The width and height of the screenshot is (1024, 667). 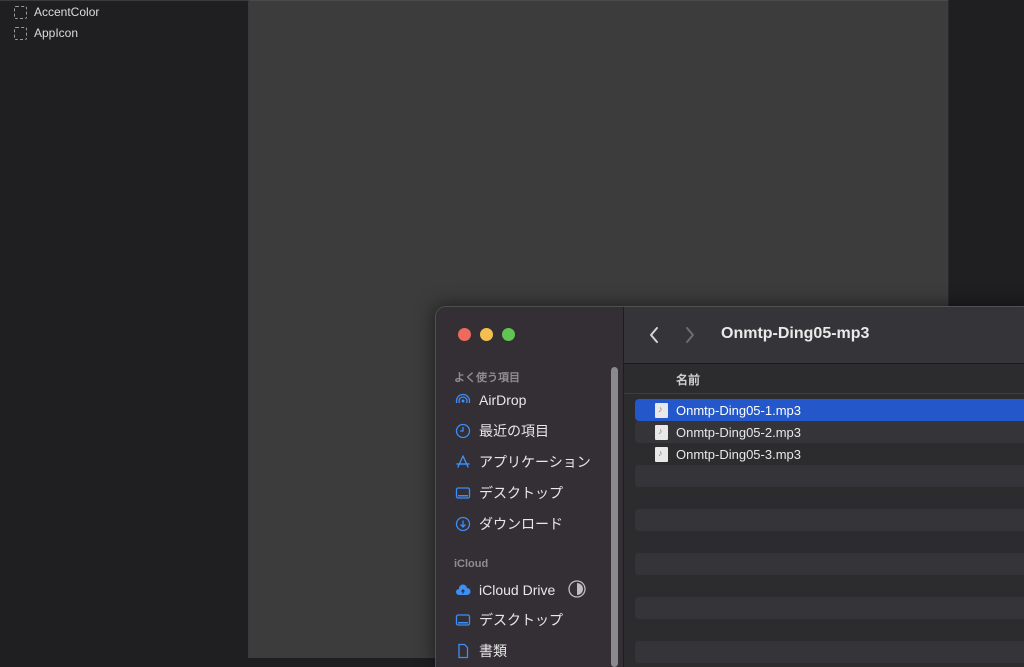 I want to click on sidebar-item-icloud-drive: iCloud Drive, so click(x=534, y=590).